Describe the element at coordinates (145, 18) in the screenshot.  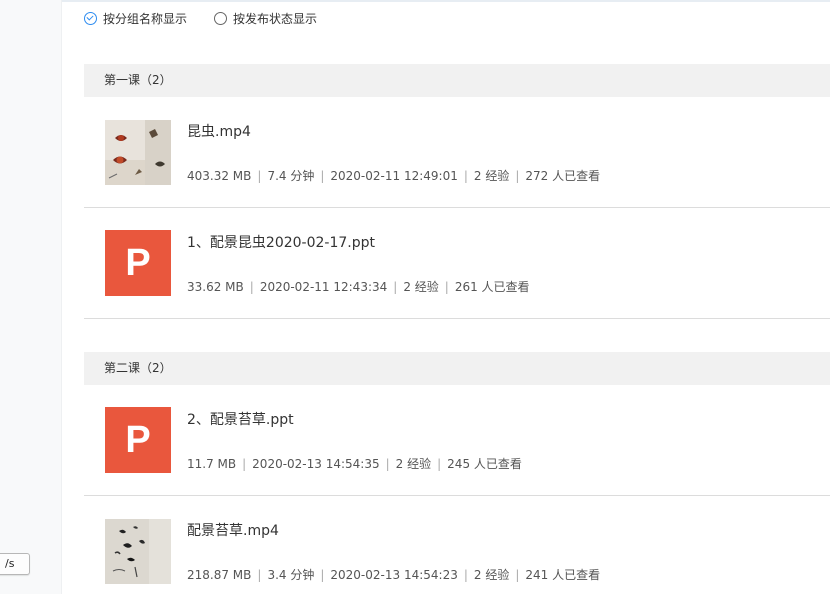
I see `display-by-group-label: 按分组名称显示` at that location.